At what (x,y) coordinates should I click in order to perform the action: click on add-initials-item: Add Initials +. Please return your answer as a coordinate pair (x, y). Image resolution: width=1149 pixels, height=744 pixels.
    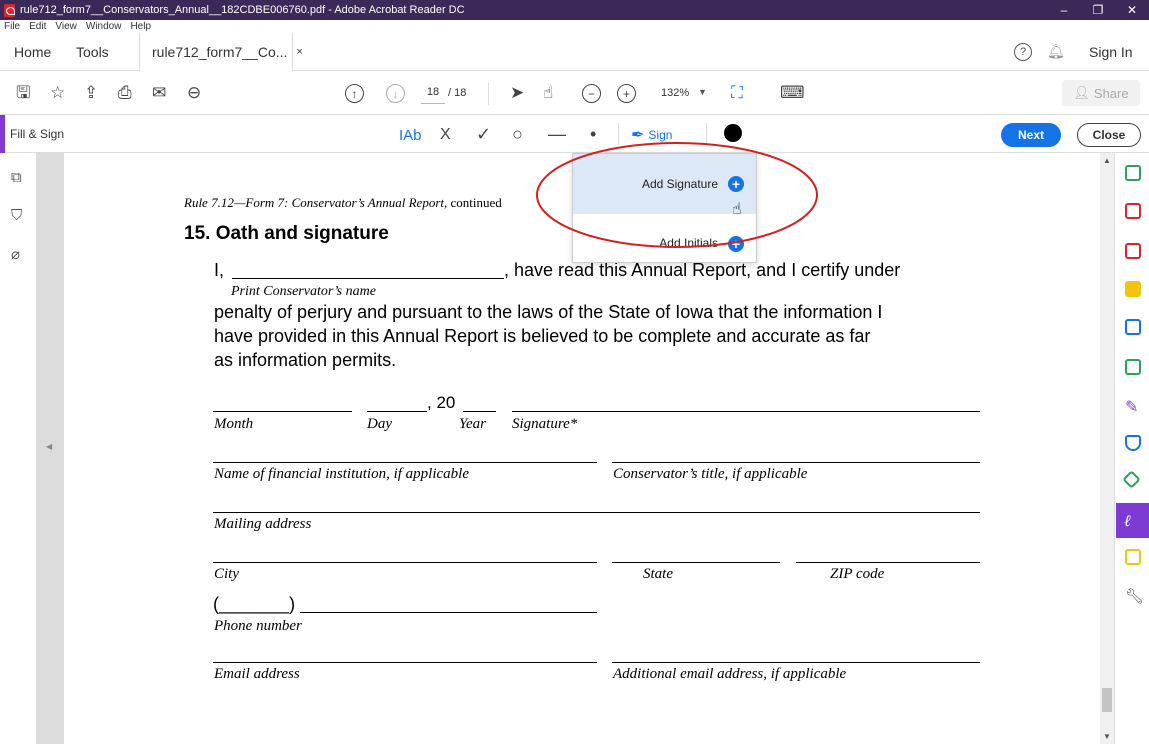
    Looking at the image, I should click on (664, 239).